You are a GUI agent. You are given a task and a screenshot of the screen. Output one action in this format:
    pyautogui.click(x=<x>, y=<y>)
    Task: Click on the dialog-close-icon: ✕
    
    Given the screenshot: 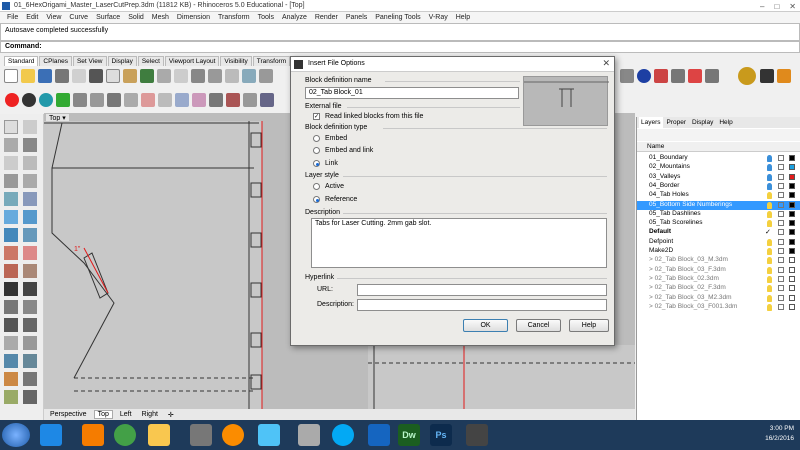 What is the action you would take?
    pyautogui.click(x=606, y=63)
    